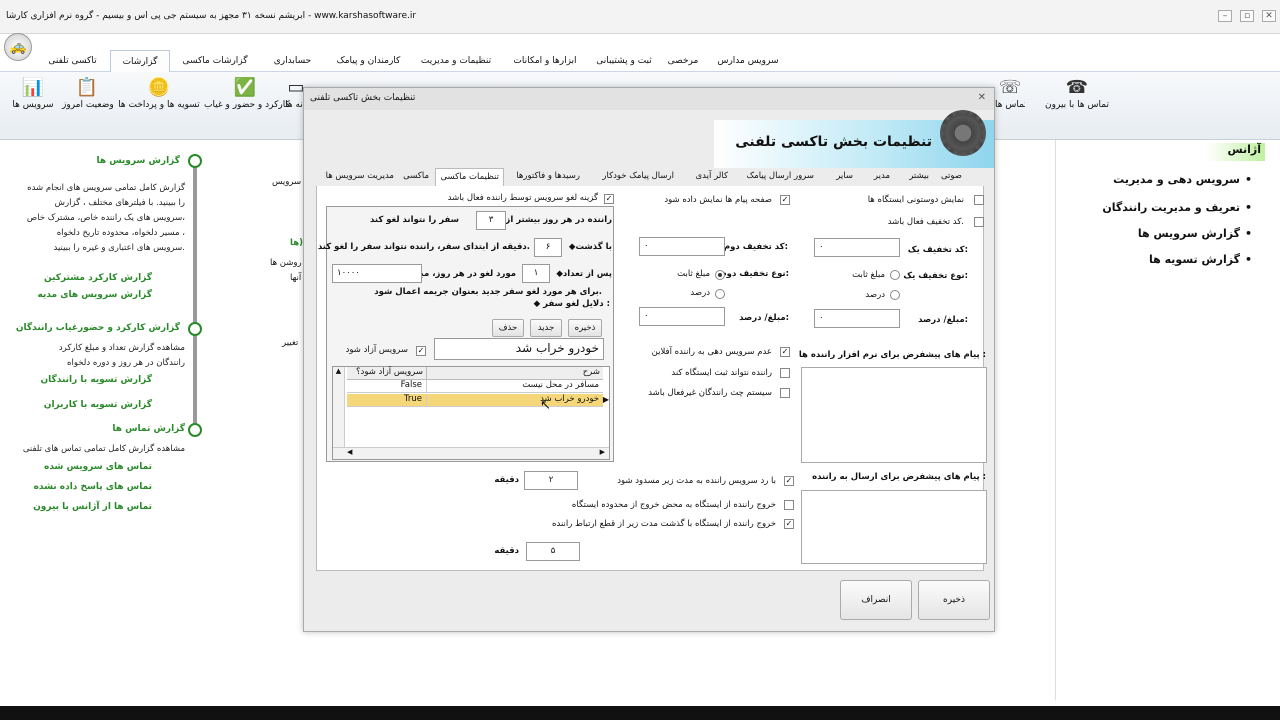  What do you see at coordinates (159, 93) in the screenshot?
I see `ribbon-settlements: 🪙 تسویه ها و پرداخت ها` at bounding box center [159, 93].